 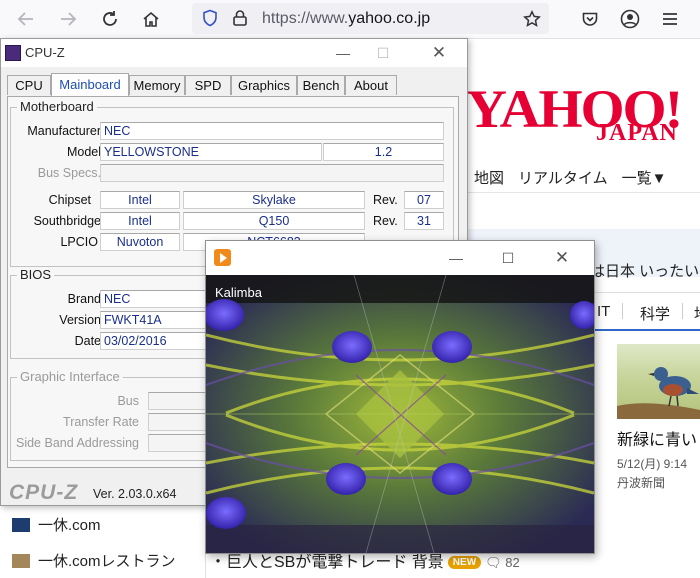 What do you see at coordinates (13, 53) in the screenshot?
I see `cpuz-app-icon` at bounding box center [13, 53].